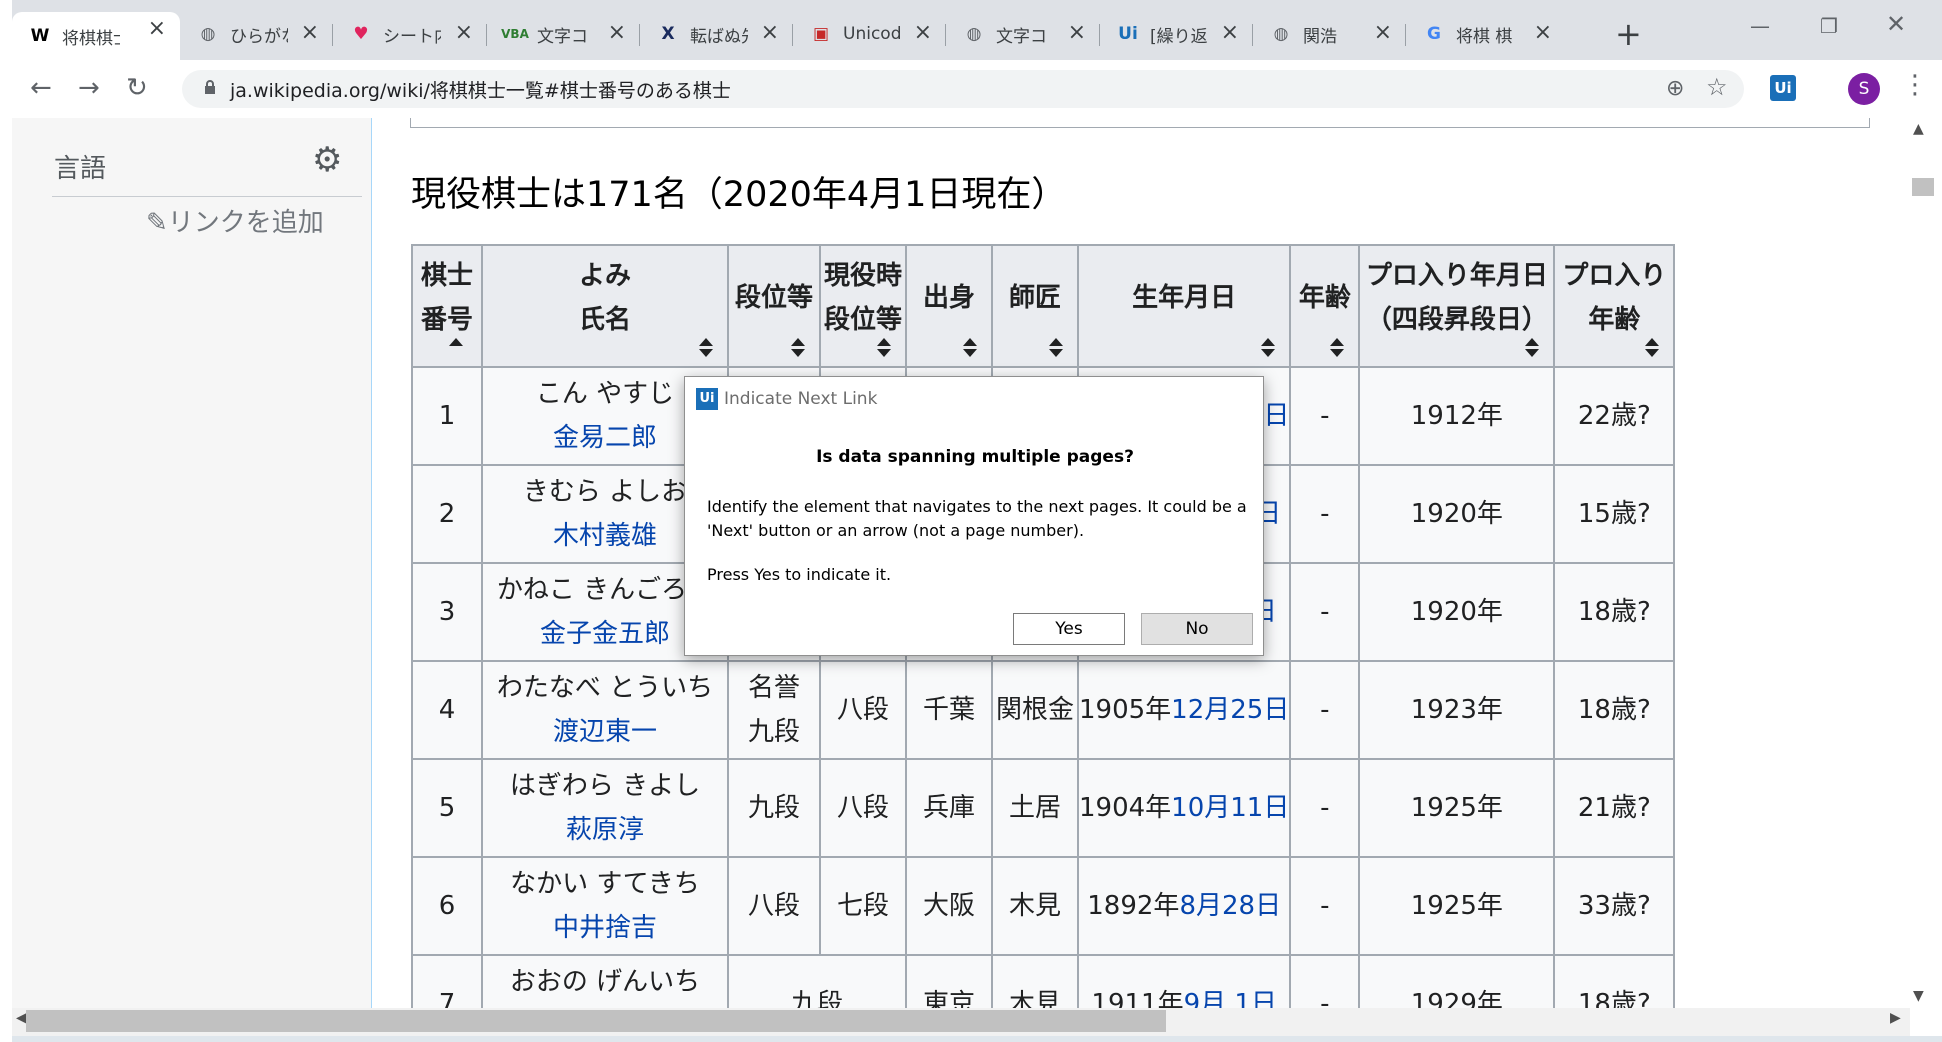 The width and height of the screenshot is (1942, 1042). Describe the element at coordinates (1325, 906) in the screenshot. I see `cell-age: -` at that location.